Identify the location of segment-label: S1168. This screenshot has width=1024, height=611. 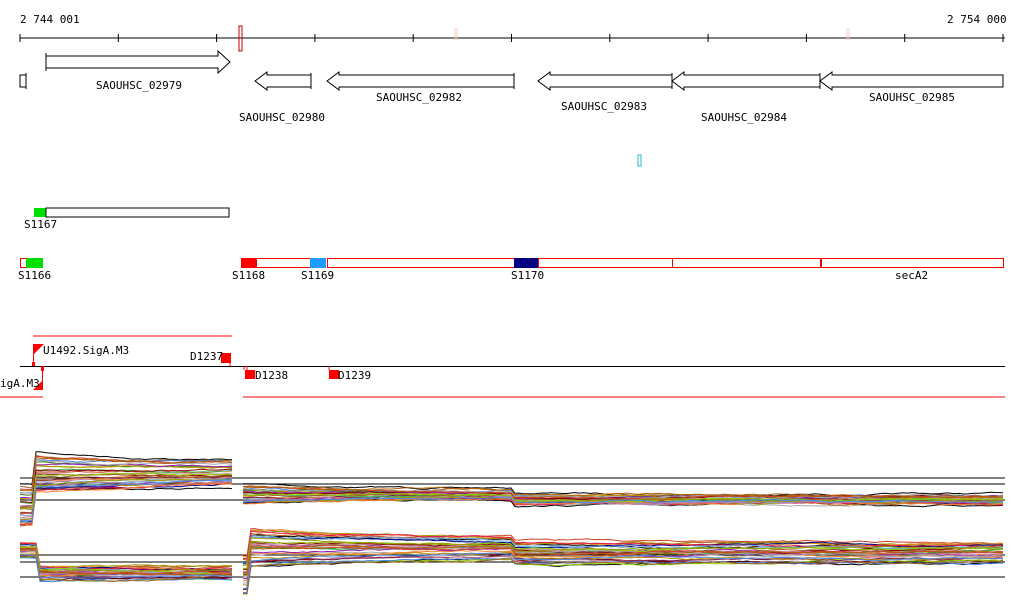
(249, 275).